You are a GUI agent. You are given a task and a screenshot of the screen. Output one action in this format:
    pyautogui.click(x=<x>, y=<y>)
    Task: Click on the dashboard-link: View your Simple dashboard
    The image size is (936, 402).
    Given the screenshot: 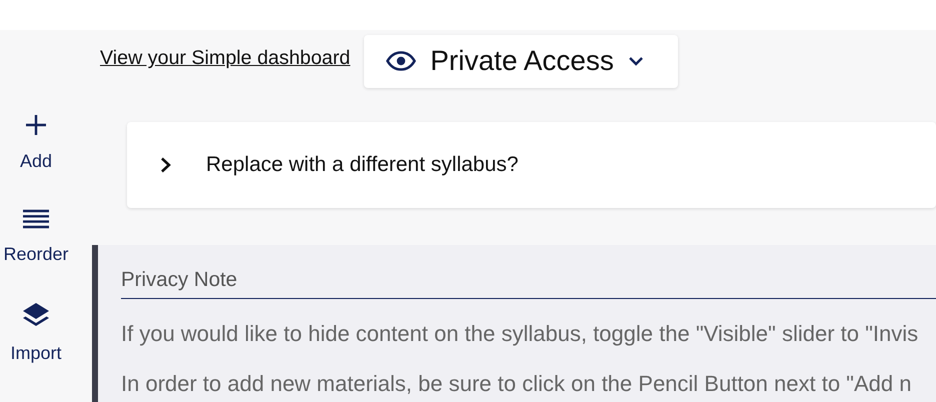 What is the action you would take?
    pyautogui.click(x=225, y=59)
    